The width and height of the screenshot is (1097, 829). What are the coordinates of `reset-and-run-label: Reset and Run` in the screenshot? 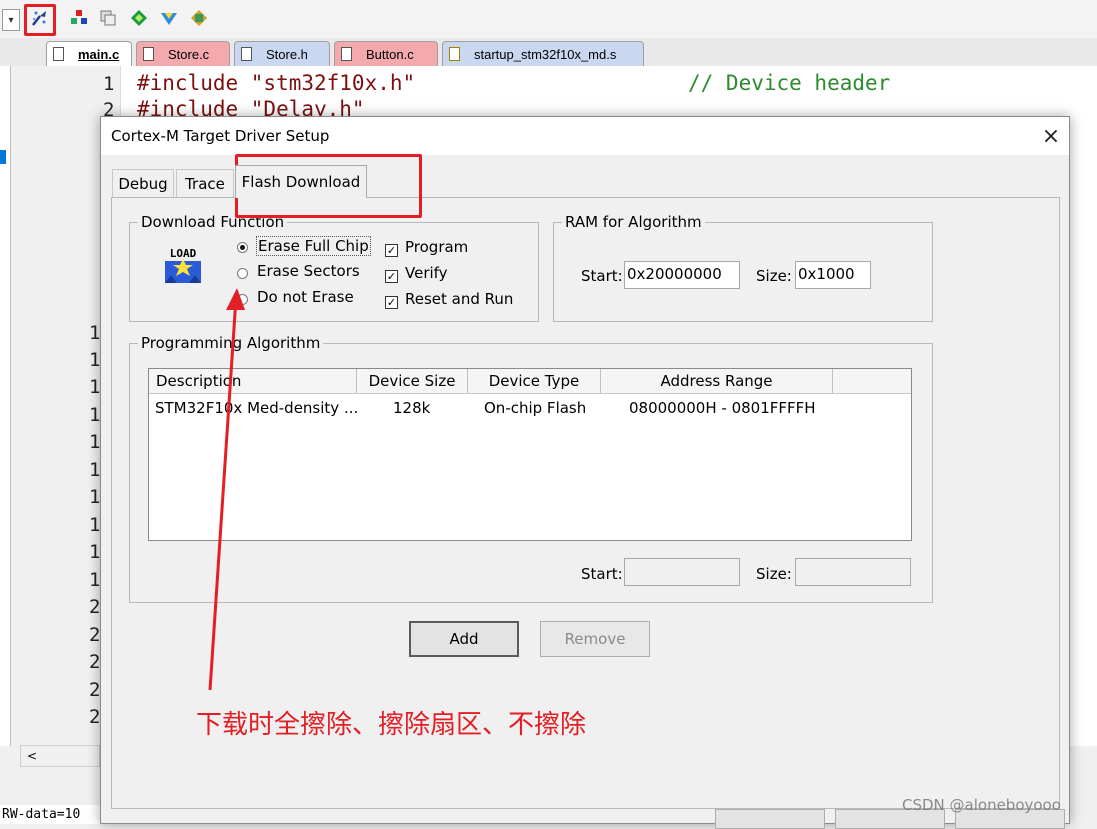 It's located at (459, 299).